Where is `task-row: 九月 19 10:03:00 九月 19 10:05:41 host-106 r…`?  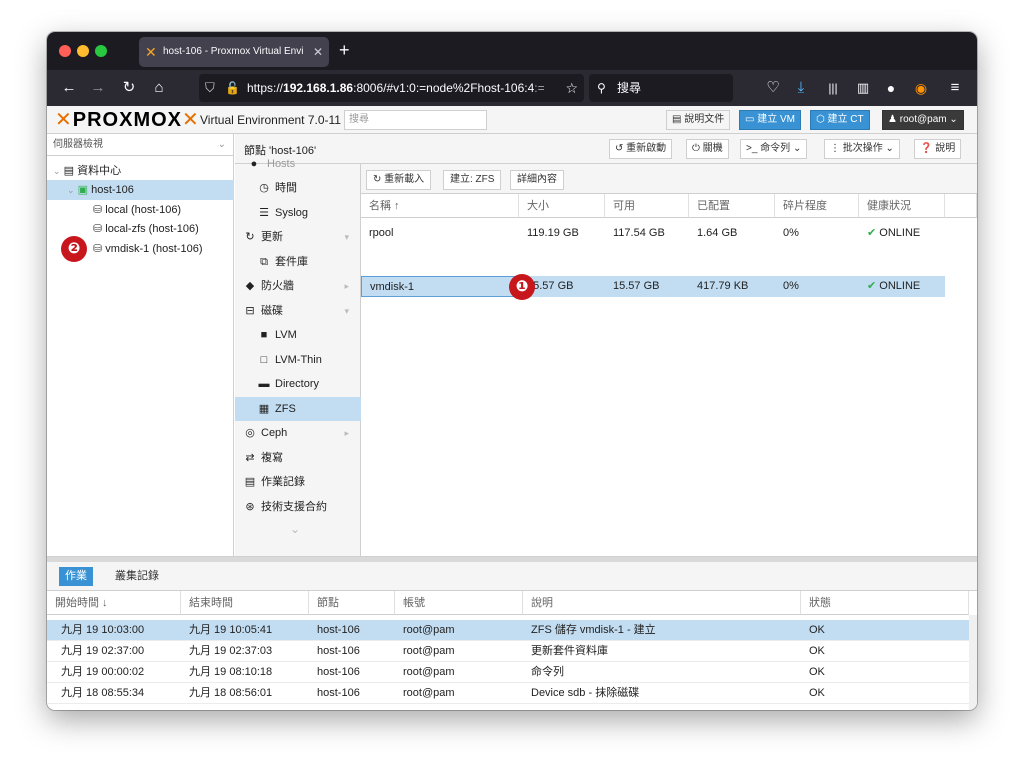 task-row: 九月 19 10:03:00 九月 19 10:05:41 host-106 r… is located at coordinates (508, 630).